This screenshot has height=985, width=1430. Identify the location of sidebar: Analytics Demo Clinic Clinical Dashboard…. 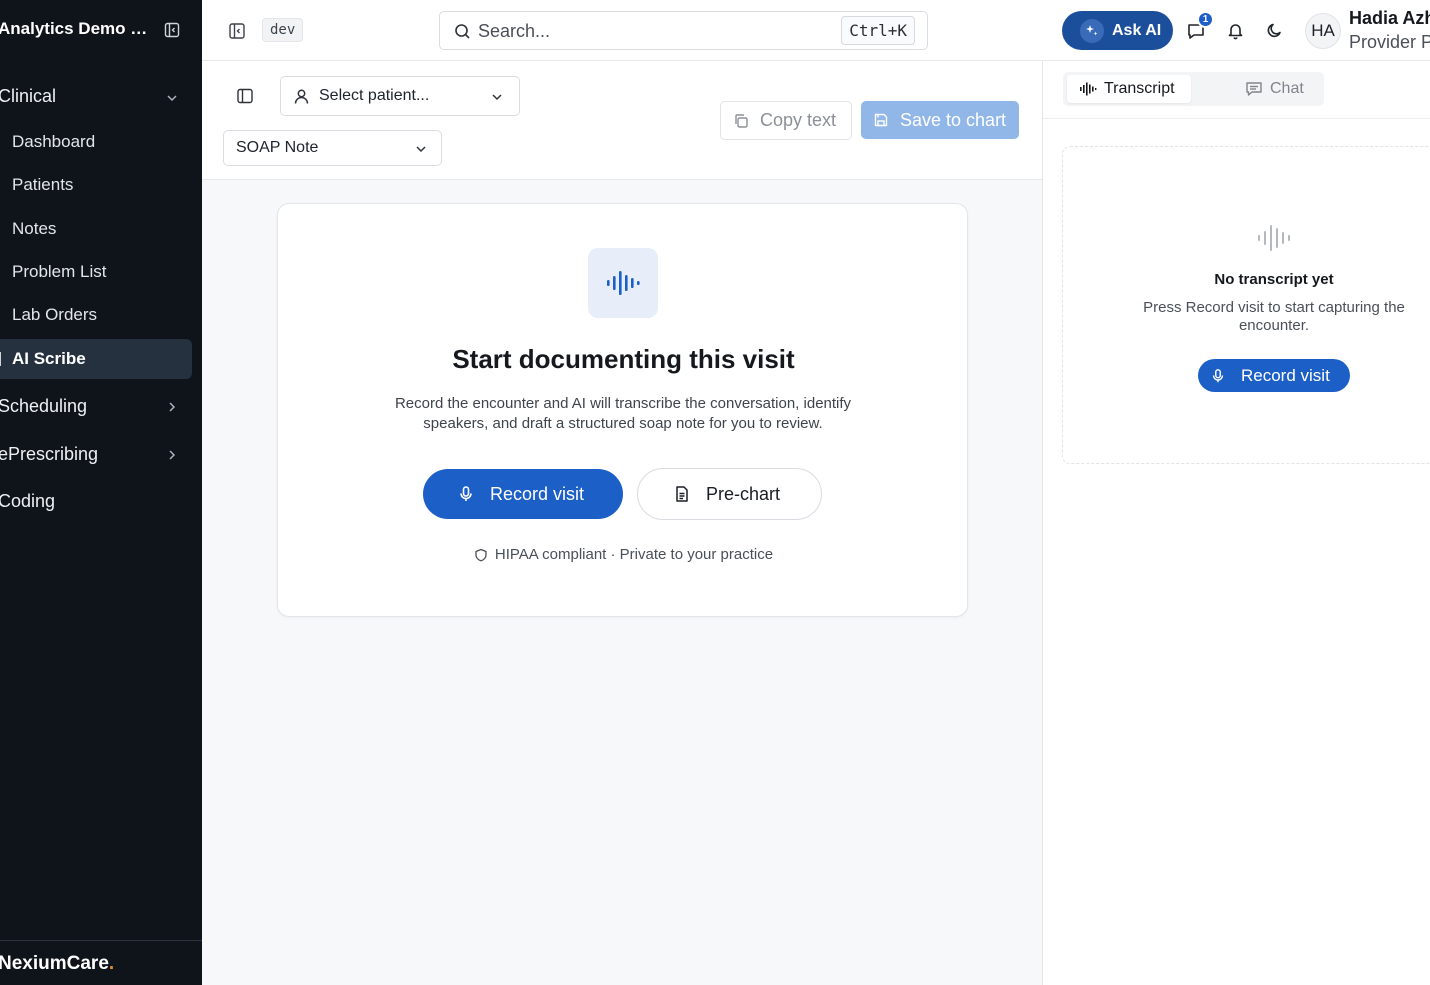
(101, 492).